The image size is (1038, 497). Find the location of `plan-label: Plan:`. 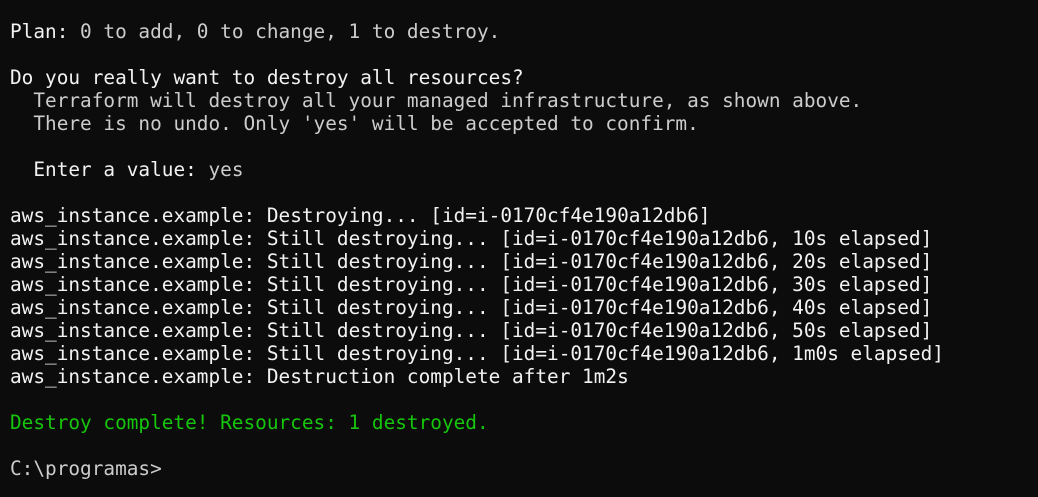

plan-label: Plan: is located at coordinates (39, 31).